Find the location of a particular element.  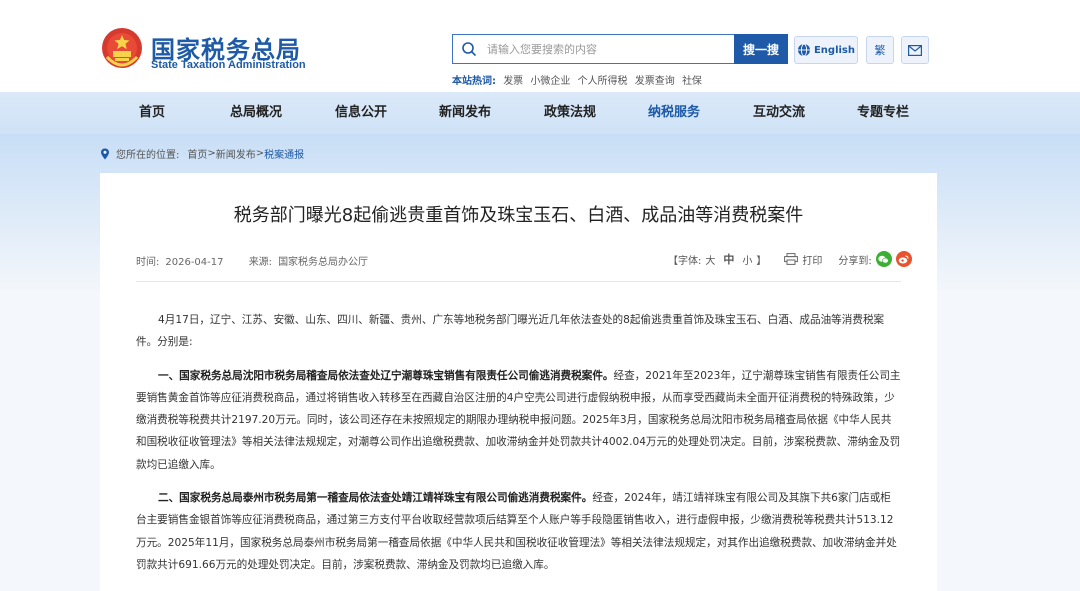

hot-word-link: 个人所得税 is located at coordinates (603, 81).